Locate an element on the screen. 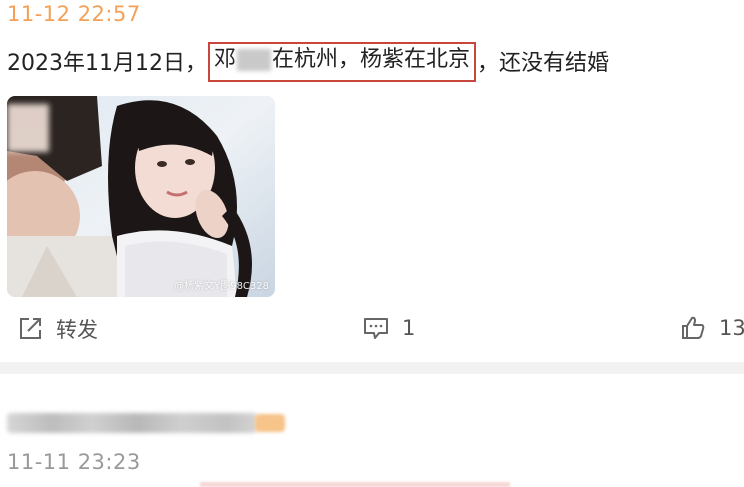 This screenshot has height=487, width=744. comment-button: 1 is located at coordinates (388, 328).